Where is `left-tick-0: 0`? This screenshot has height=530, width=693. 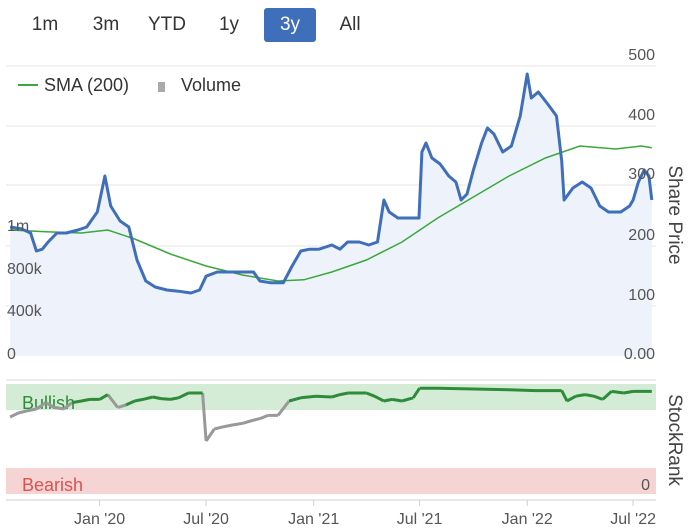
left-tick-0: 0 is located at coordinates (11, 354).